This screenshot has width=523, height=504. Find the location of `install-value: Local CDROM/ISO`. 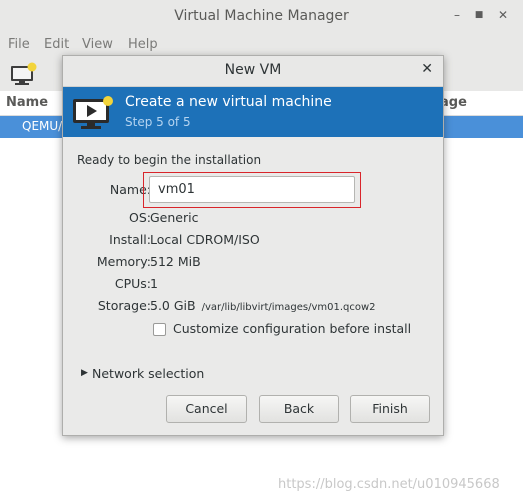

install-value: Local CDROM/ISO is located at coordinates (205, 239).